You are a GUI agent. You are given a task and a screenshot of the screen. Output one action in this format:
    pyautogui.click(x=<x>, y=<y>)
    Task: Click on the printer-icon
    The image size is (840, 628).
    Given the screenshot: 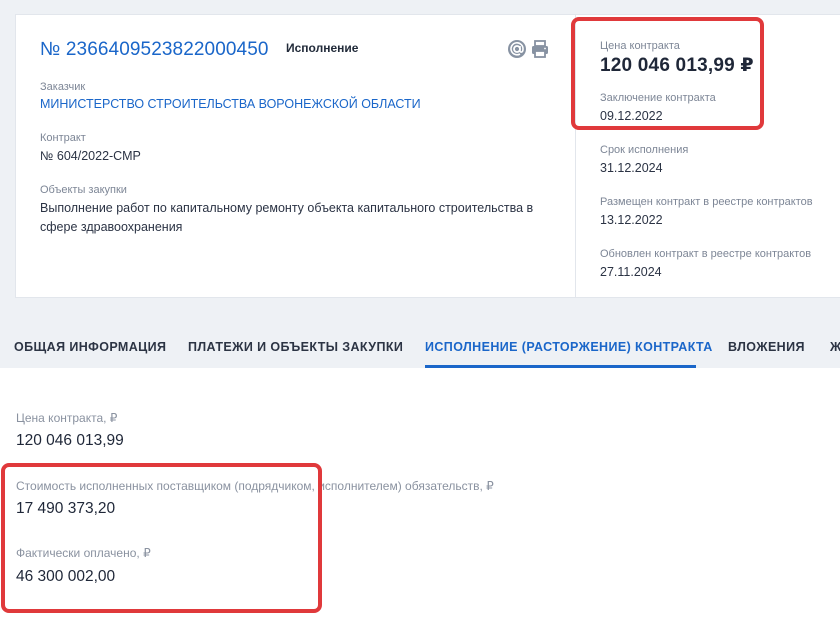 What is the action you would take?
    pyautogui.click(x=540, y=49)
    